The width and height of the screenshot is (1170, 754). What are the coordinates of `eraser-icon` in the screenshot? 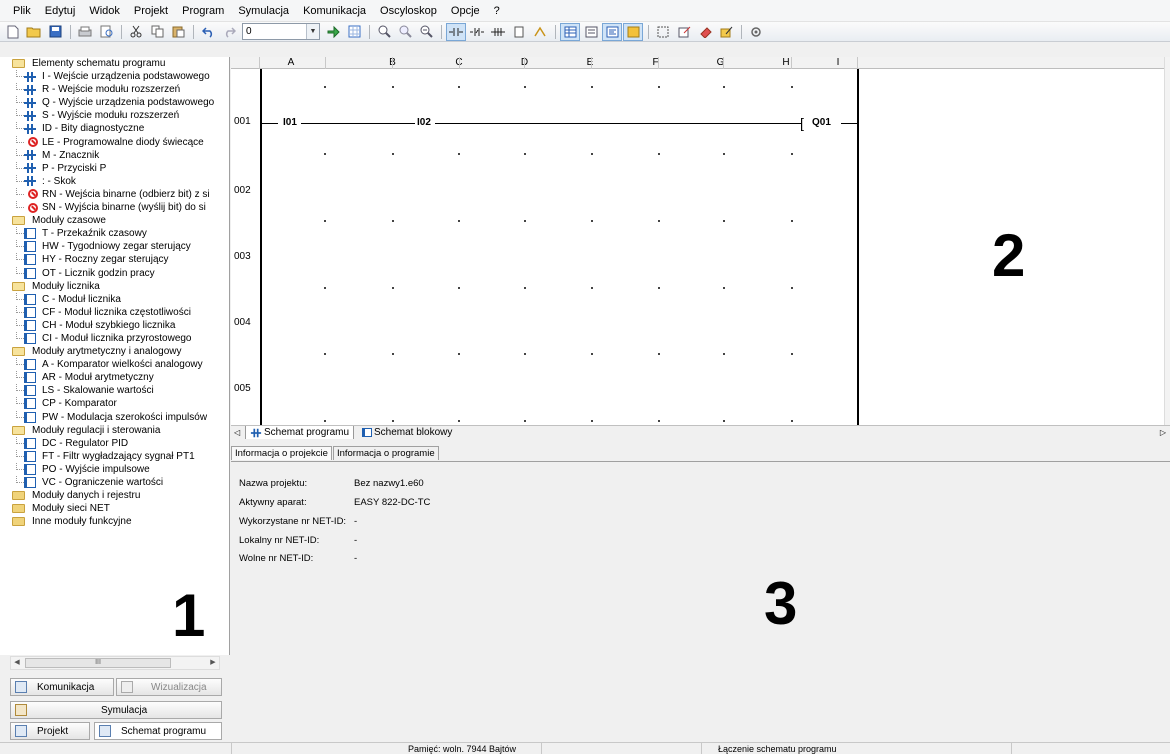 It's located at (705, 32).